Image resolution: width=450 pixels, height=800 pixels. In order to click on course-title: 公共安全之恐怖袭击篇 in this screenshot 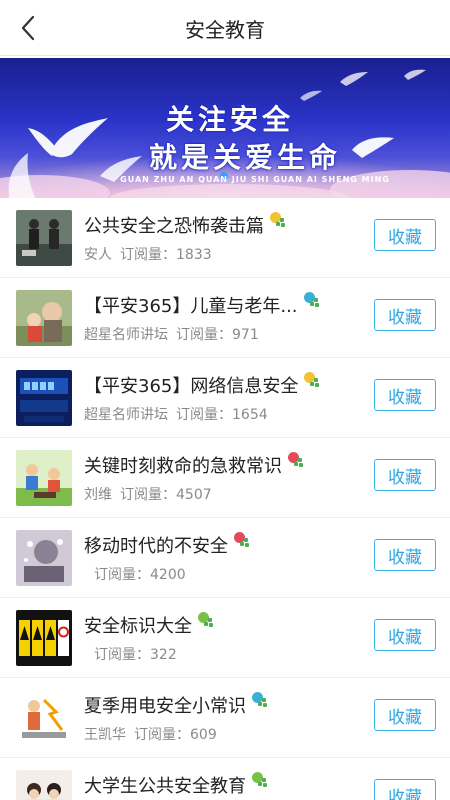, I will do `click(174, 226)`.